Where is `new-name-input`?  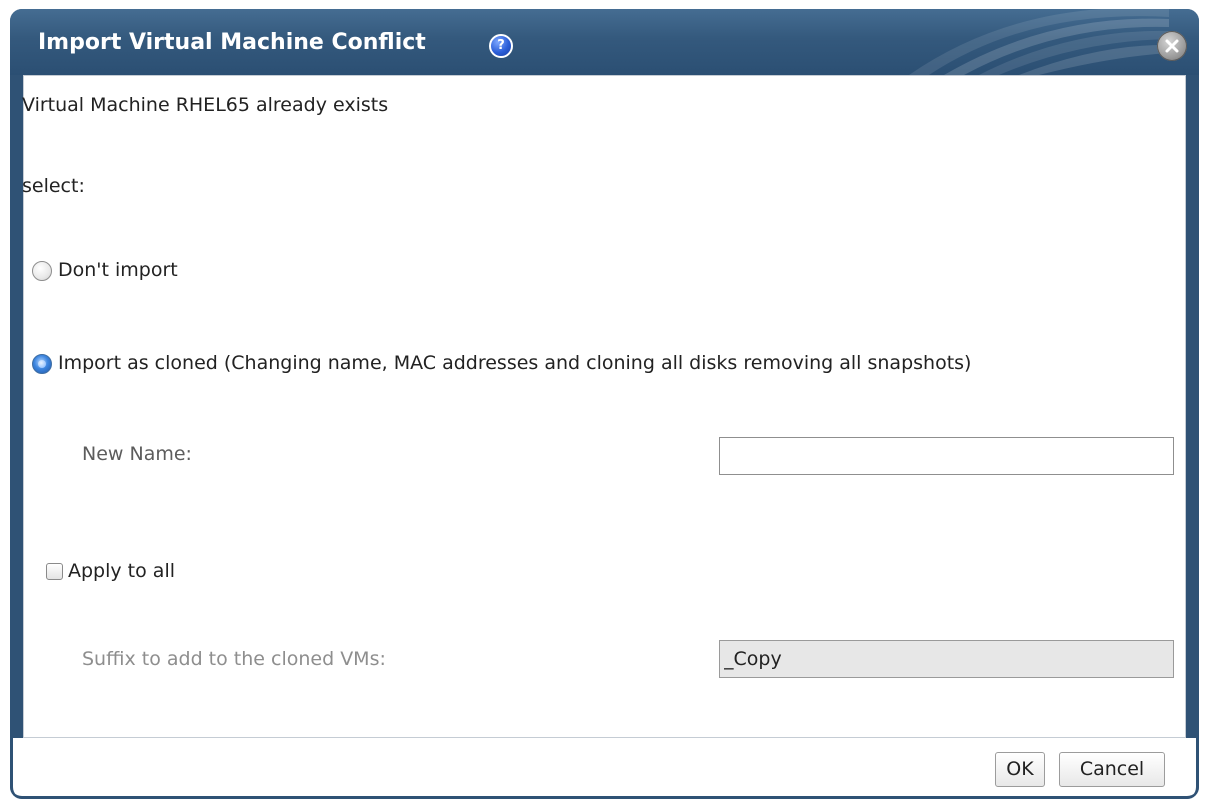 new-name-input is located at coordinates (946, 456).